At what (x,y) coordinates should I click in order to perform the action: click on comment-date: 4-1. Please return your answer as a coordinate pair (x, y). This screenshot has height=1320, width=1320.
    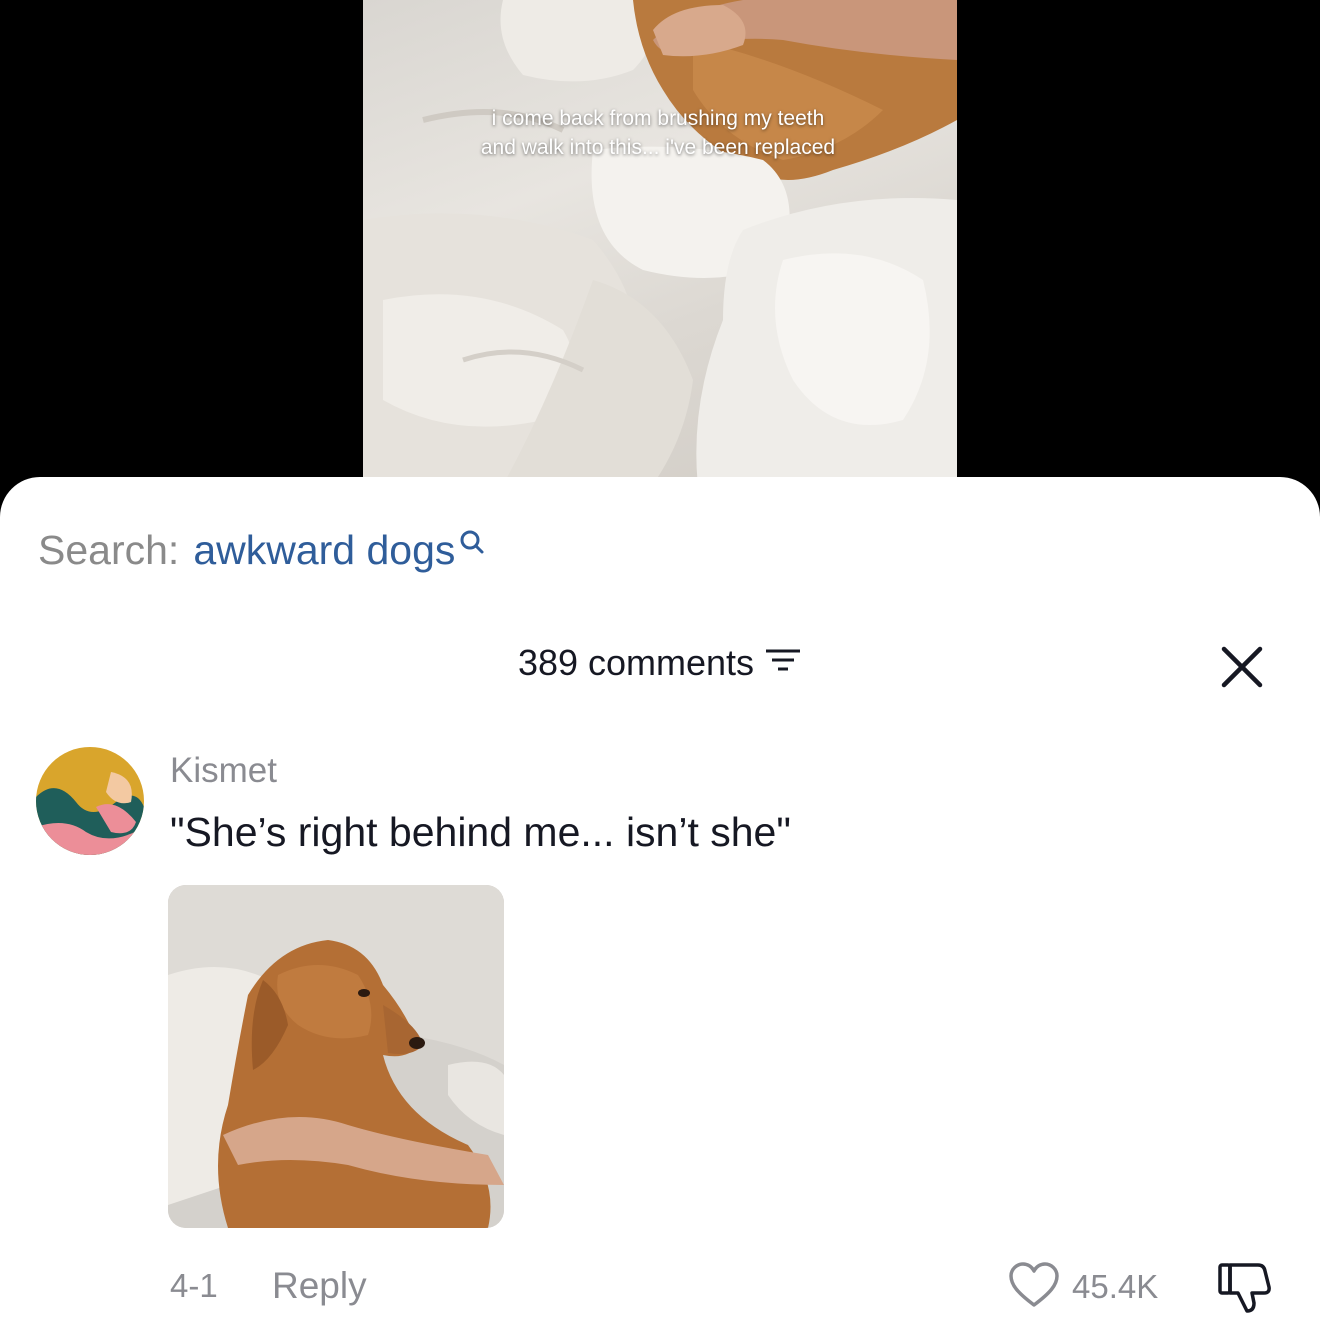
    Looking at the image, I should click on (194, 1285).